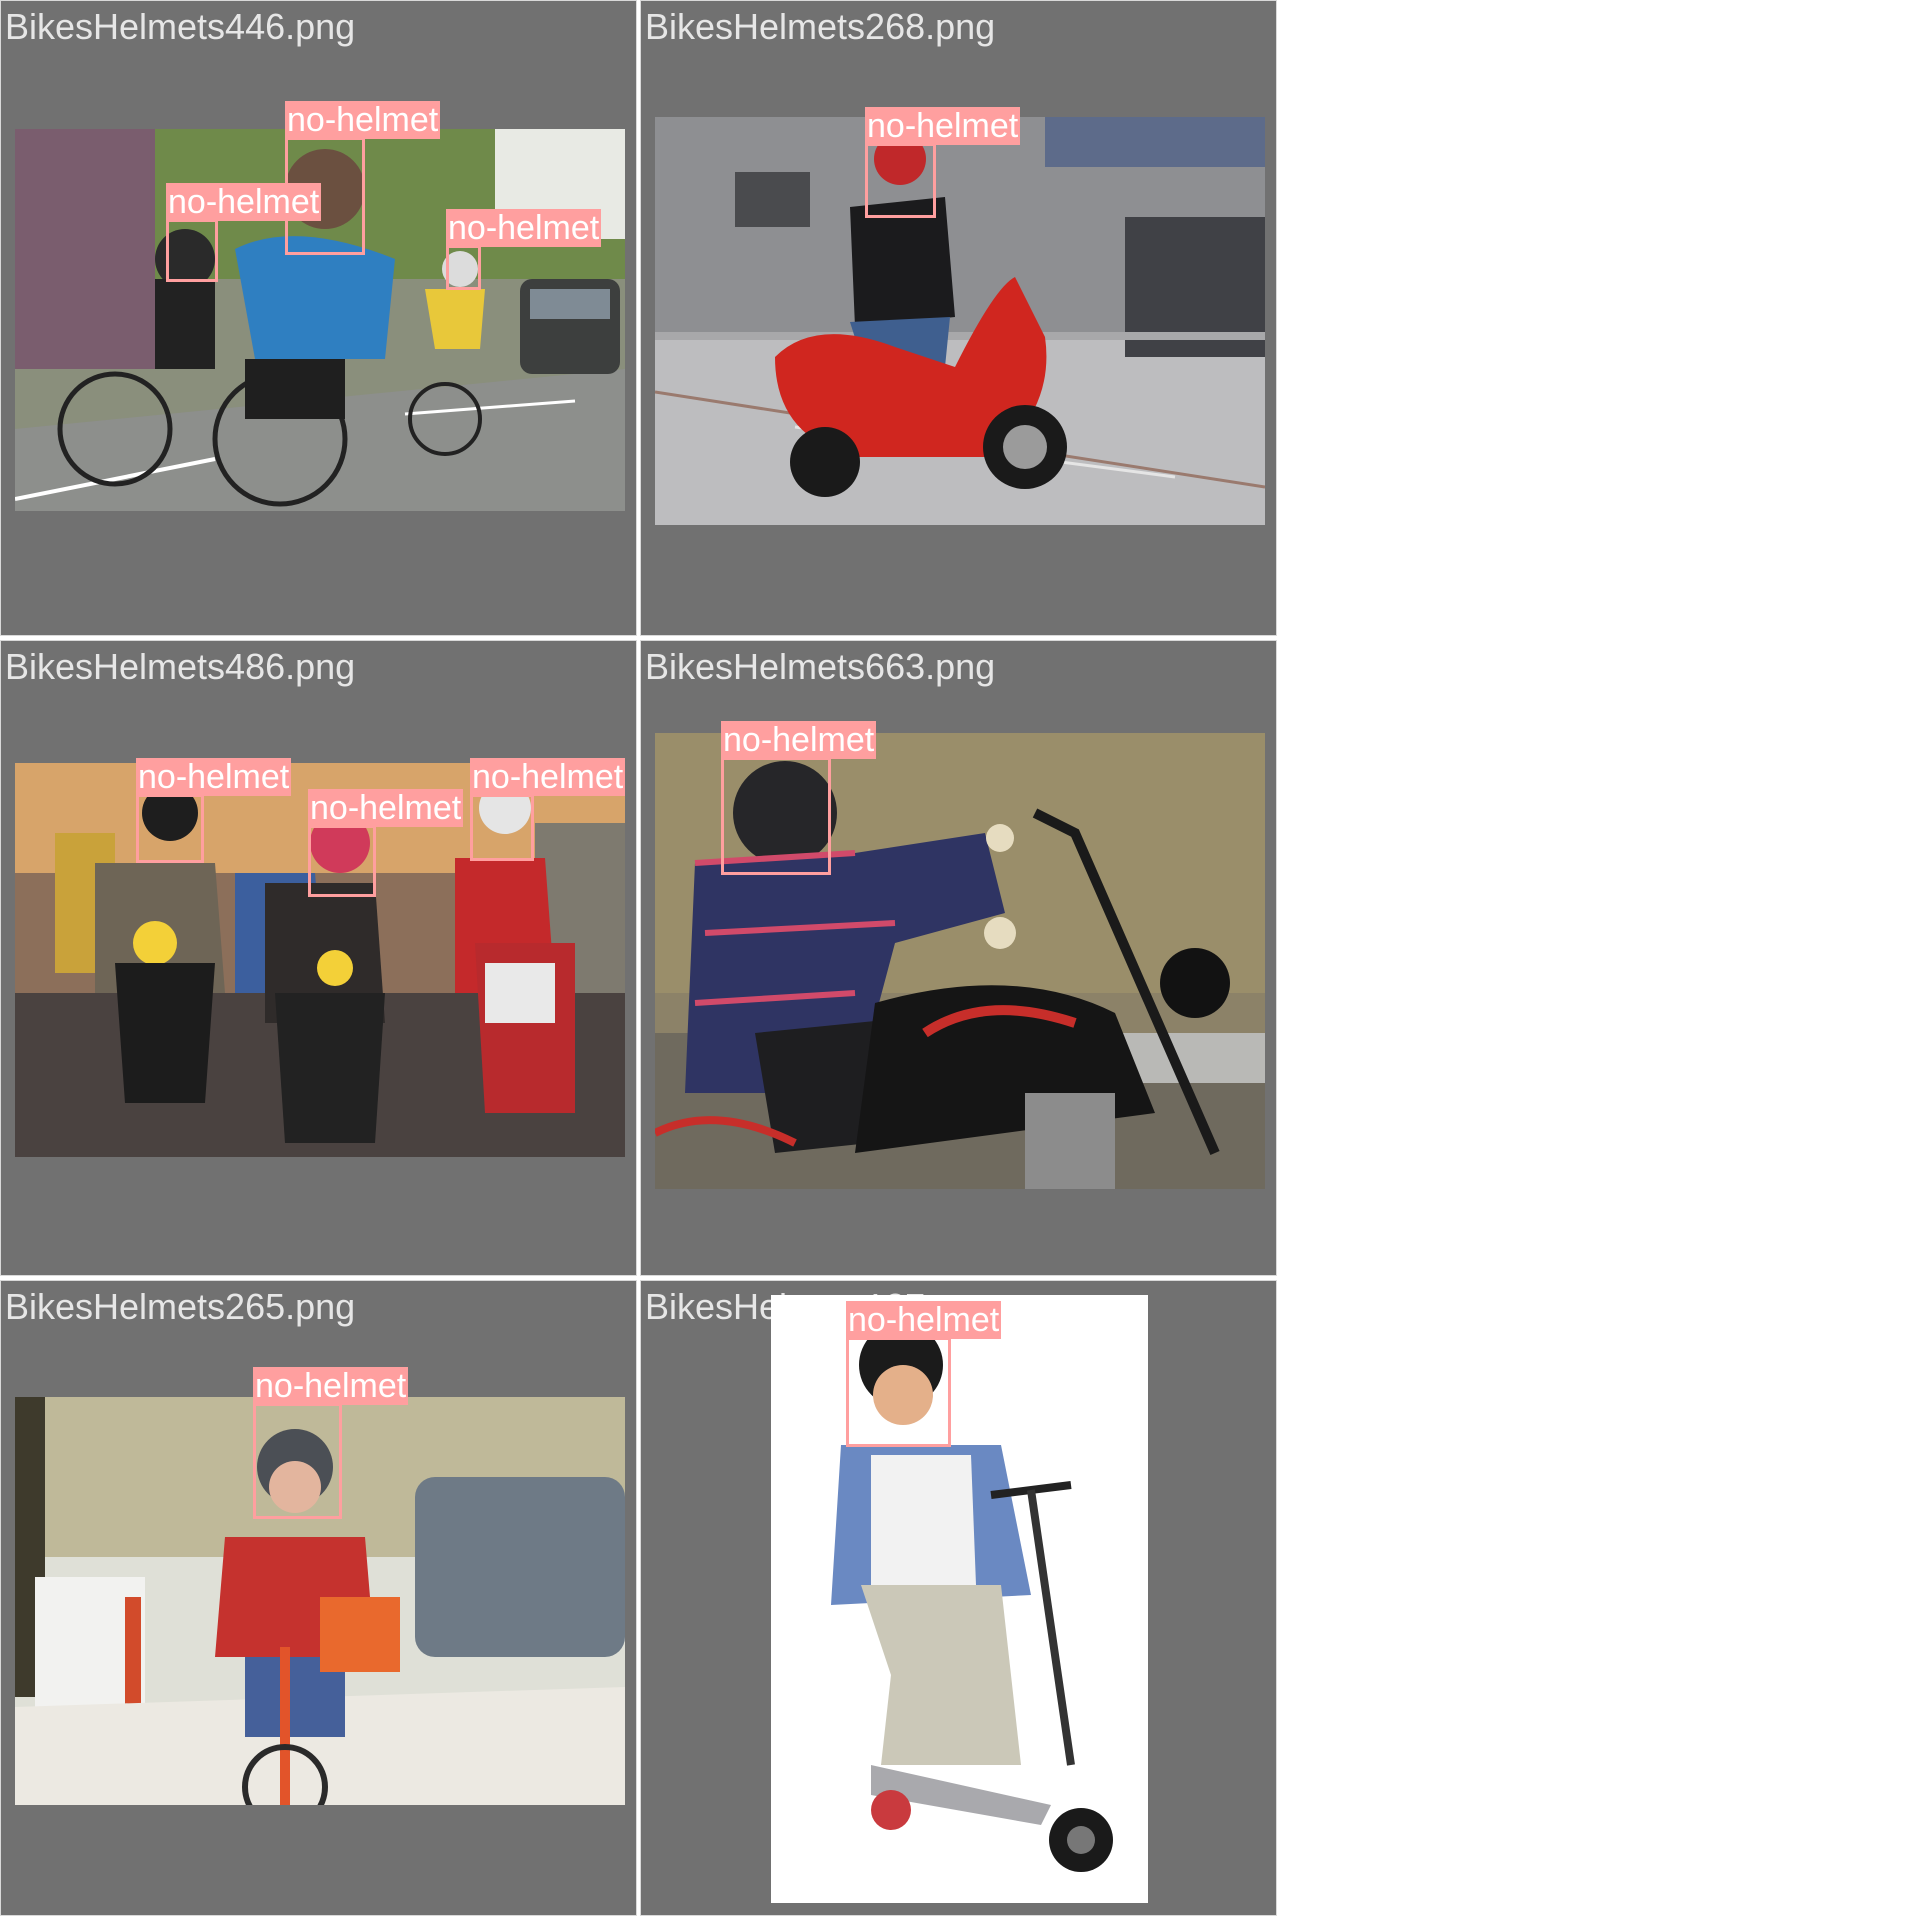 The height and width of the screenshot is (1920, 1920). What do you see at coordinates (960, 321) in the screenshot?
I see `photo-scooter-rider` at bounding box center [960, 321].